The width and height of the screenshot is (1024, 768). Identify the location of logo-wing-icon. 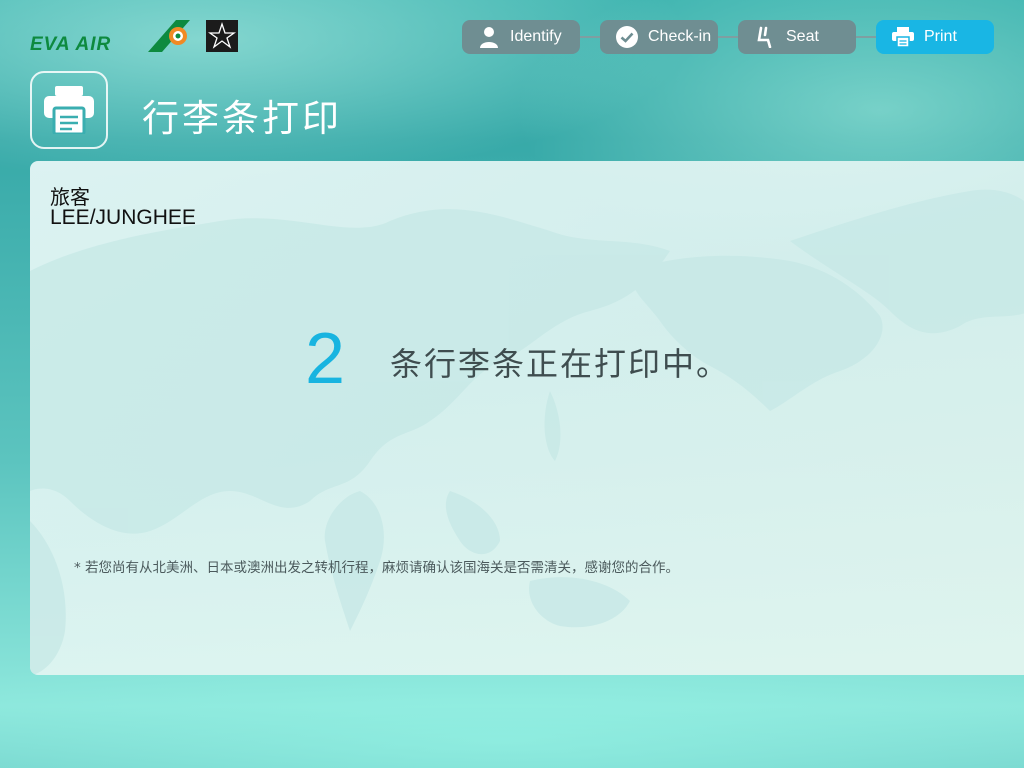
(169, 36).